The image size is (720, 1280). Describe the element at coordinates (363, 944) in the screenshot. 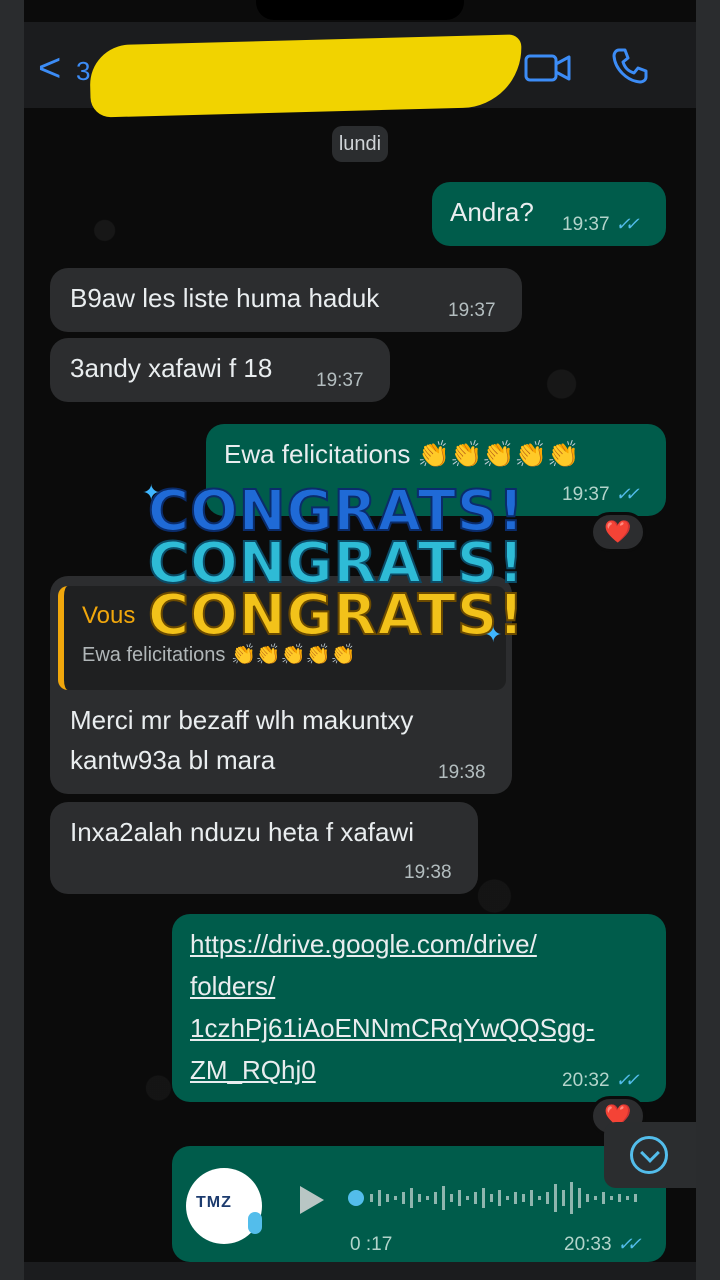

I see `drive-link: https://drive.google.com/drive/` at that location.